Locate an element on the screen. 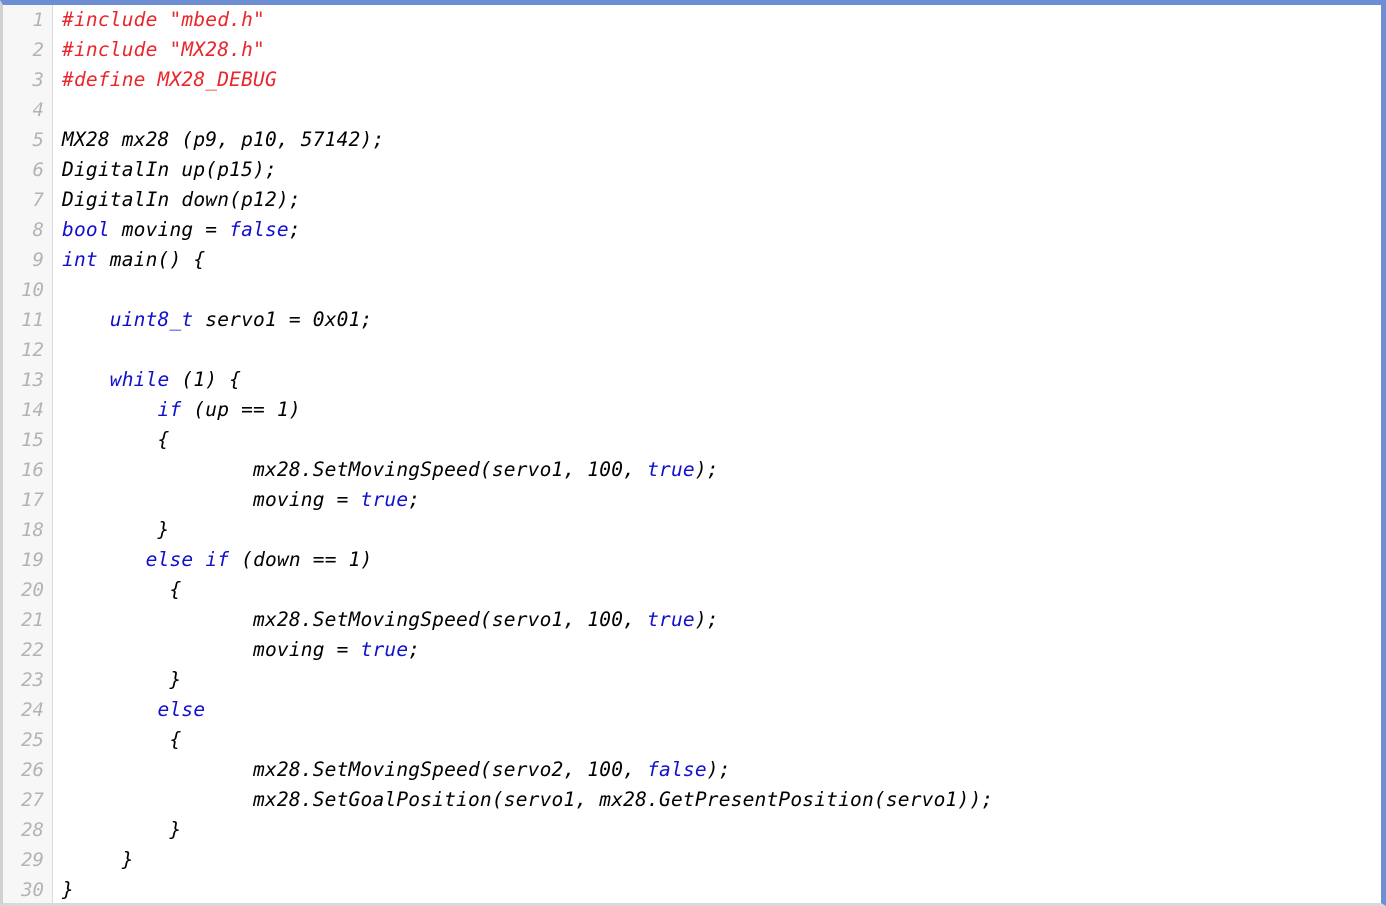  code-line-source: else if (down == 1) is located at coordinates (716, 560).